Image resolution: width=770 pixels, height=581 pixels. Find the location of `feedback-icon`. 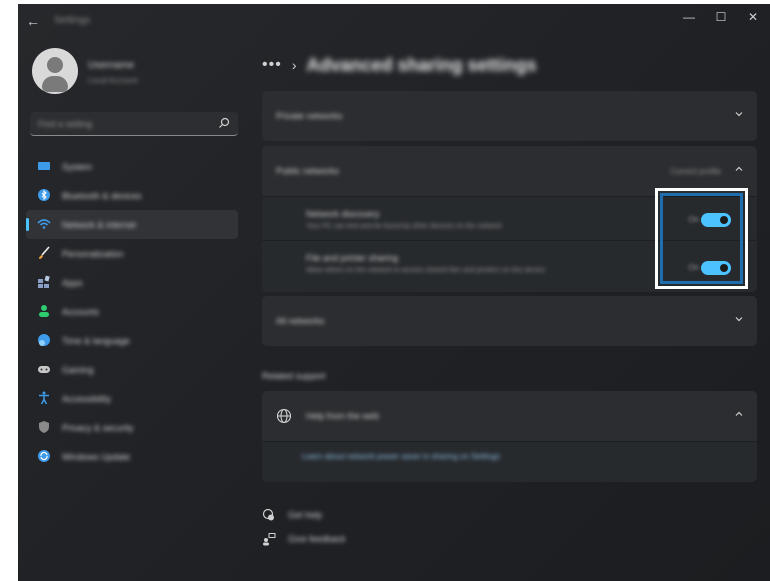

feedback-icon is located at coordinates (269, 539).